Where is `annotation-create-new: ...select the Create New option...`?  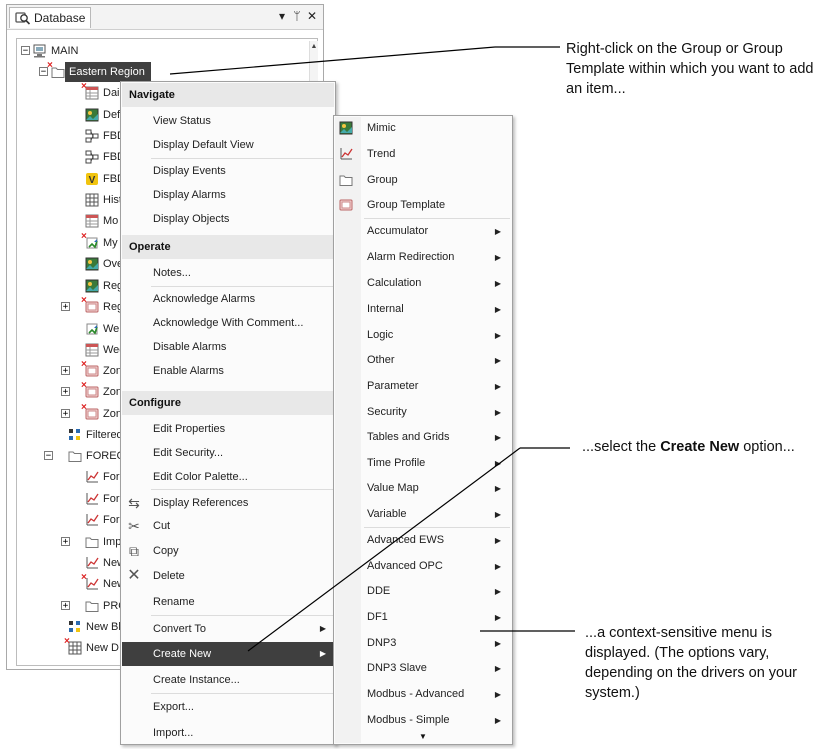 annotation-create-new: ...select the Create New option... is located at coordinates (707, 447).